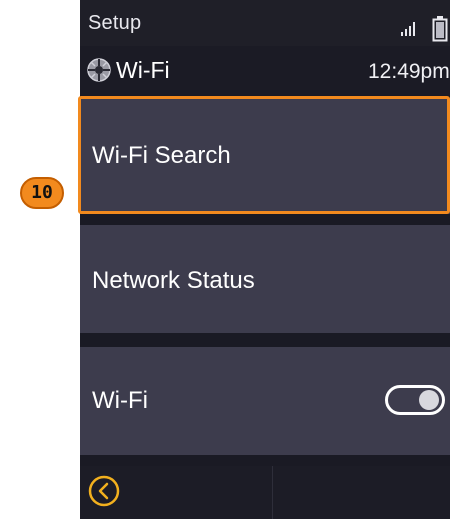 The width and height of the screenshot is (450, 519). I want to click on back-chevron-icon, so click(104, 491).